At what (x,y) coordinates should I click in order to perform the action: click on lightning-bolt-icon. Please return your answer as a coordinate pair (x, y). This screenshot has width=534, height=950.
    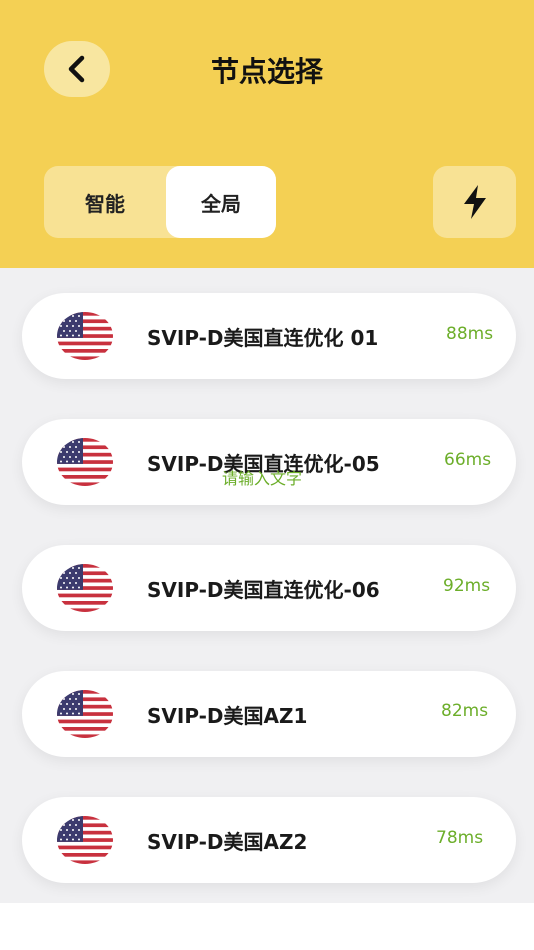
    Looking at the image, I should click on (474, 202).